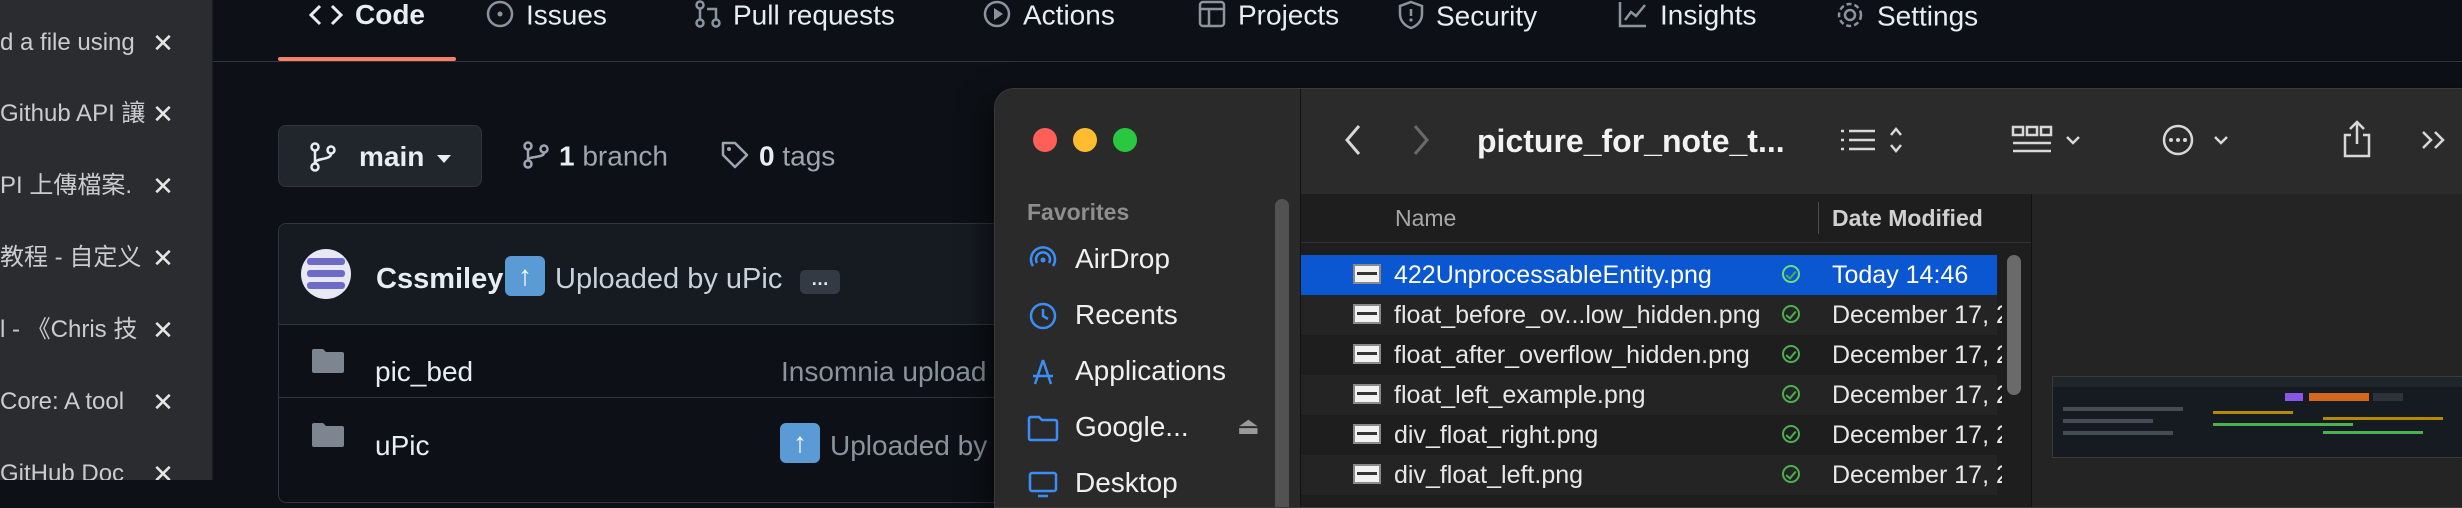 The width and height of the screenshot is (2462, 508). What do you see at coordinates (2014, 325) in the screenshot?
I see `list-scrollbar` at bounding box center [2014, 325].